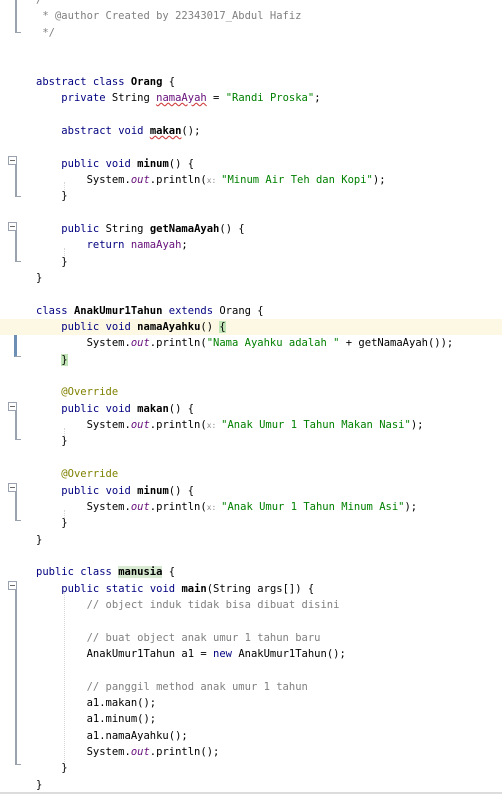 This screenshot has height=794, width=502. What do you see at coordinates (45, 32) in the screenshot?
I see `code-token: */` at bounding box center [45, 32].